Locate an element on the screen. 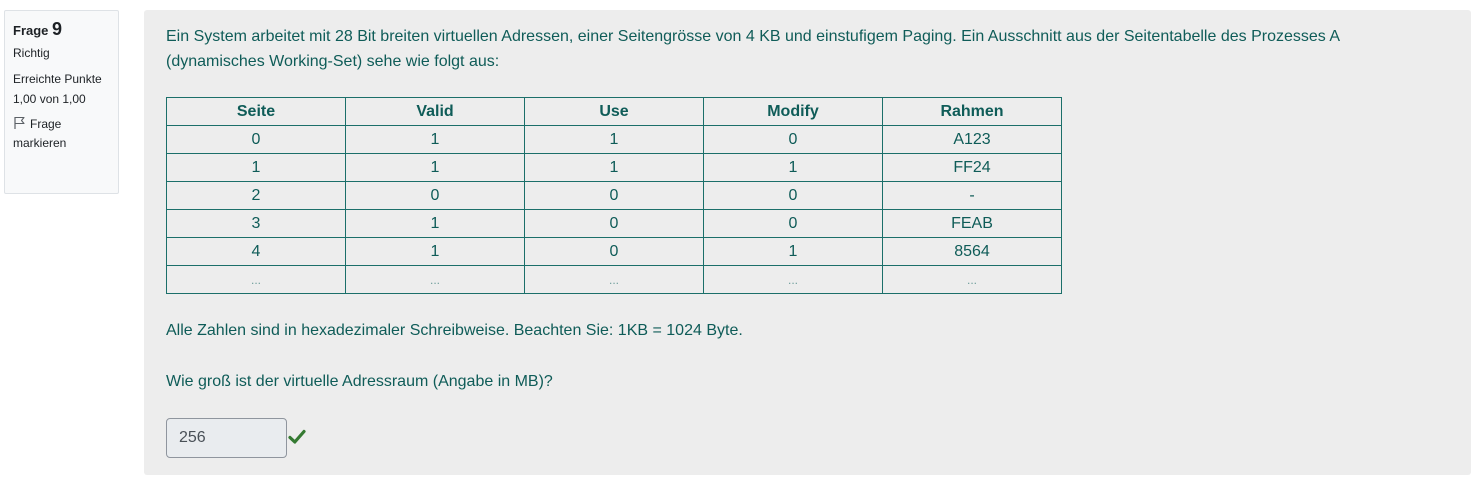  question-grade: Erreichte Punkte 1,00 von 1,00 is located at coordinates (57, 89).